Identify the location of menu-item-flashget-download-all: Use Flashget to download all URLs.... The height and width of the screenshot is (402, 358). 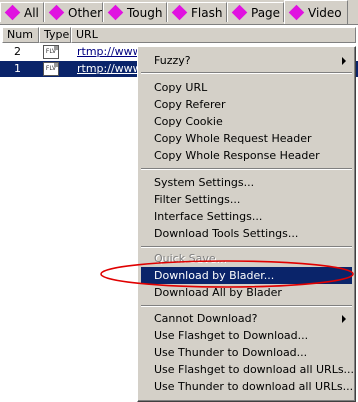
(247, 369).